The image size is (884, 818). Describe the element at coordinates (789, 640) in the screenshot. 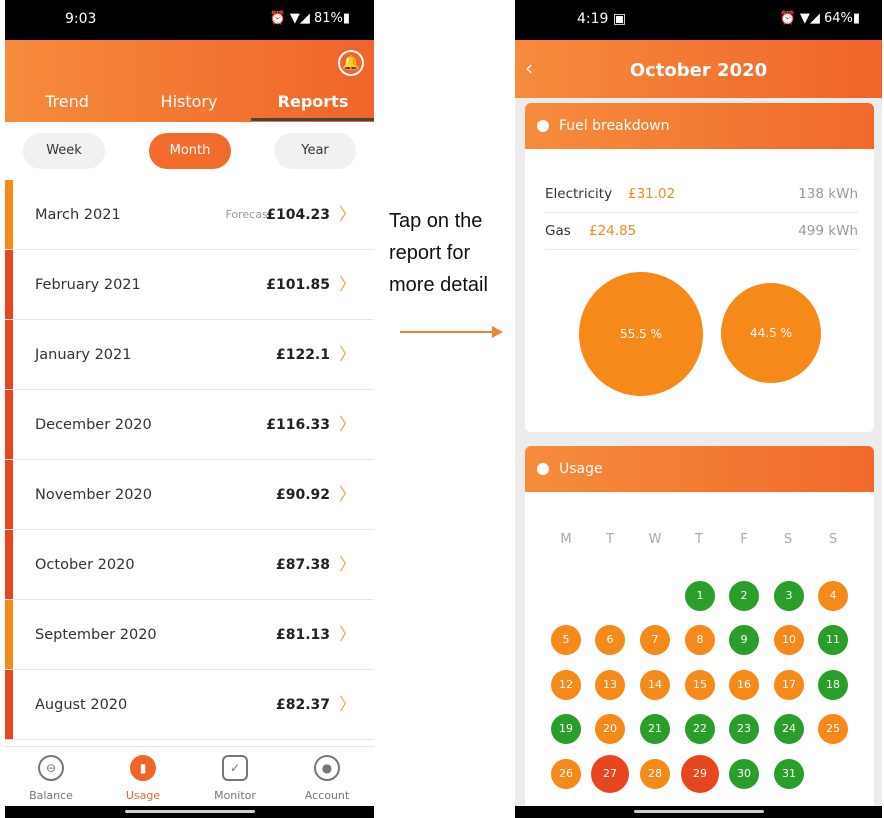

I see `calendar-day: 10` at that location.